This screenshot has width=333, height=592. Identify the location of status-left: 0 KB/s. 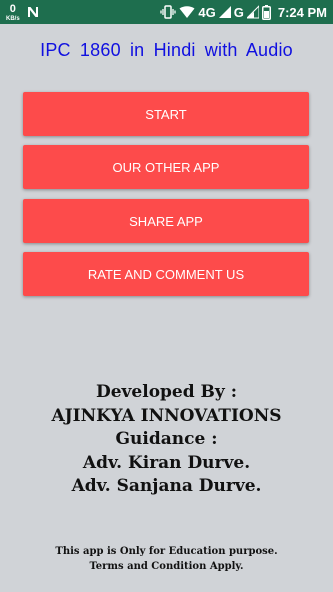
(23, 12).